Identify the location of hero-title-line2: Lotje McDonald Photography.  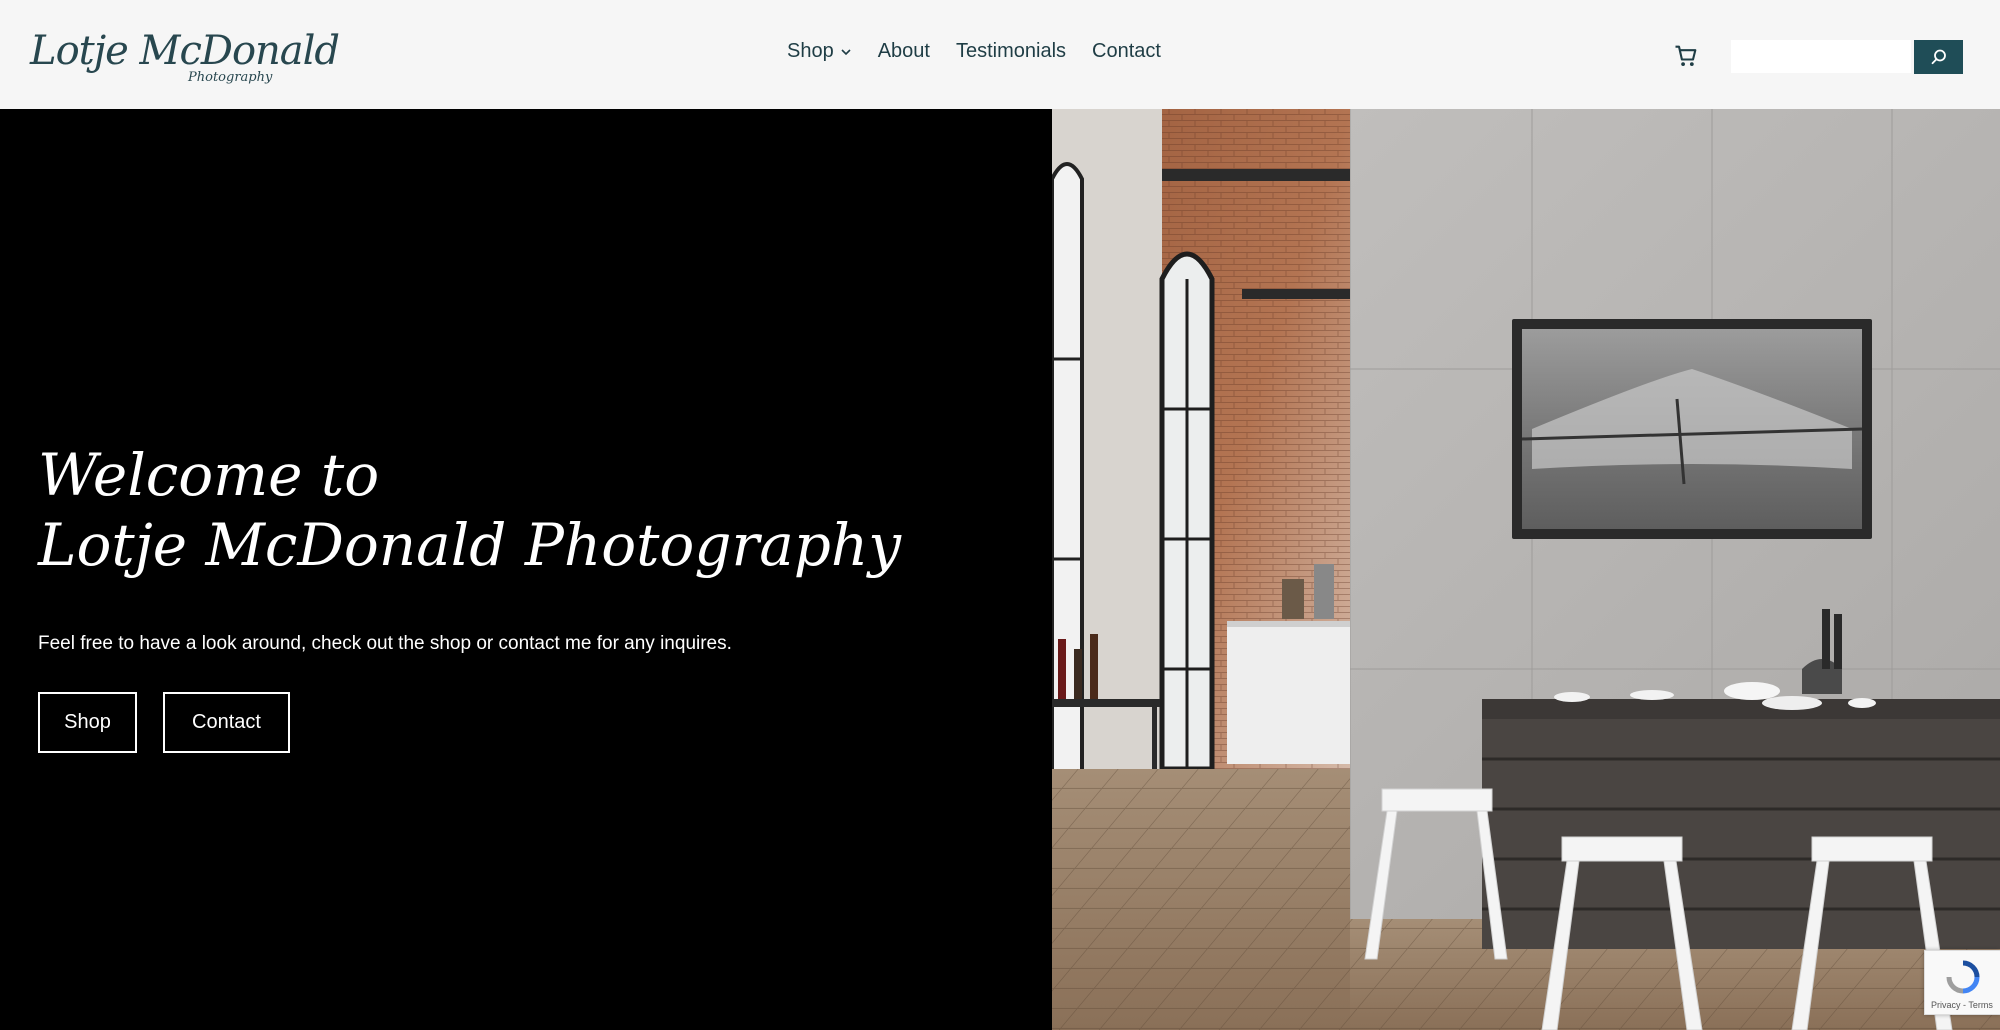
(470, 545).